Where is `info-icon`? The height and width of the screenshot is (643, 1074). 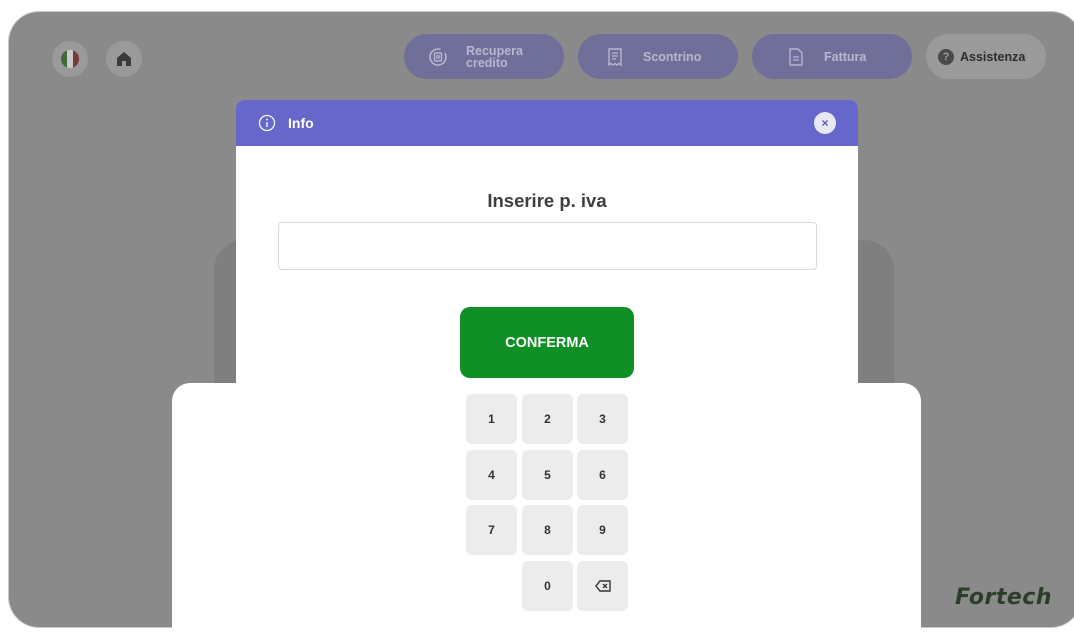 info-icon is located at coordinates (267, 123).